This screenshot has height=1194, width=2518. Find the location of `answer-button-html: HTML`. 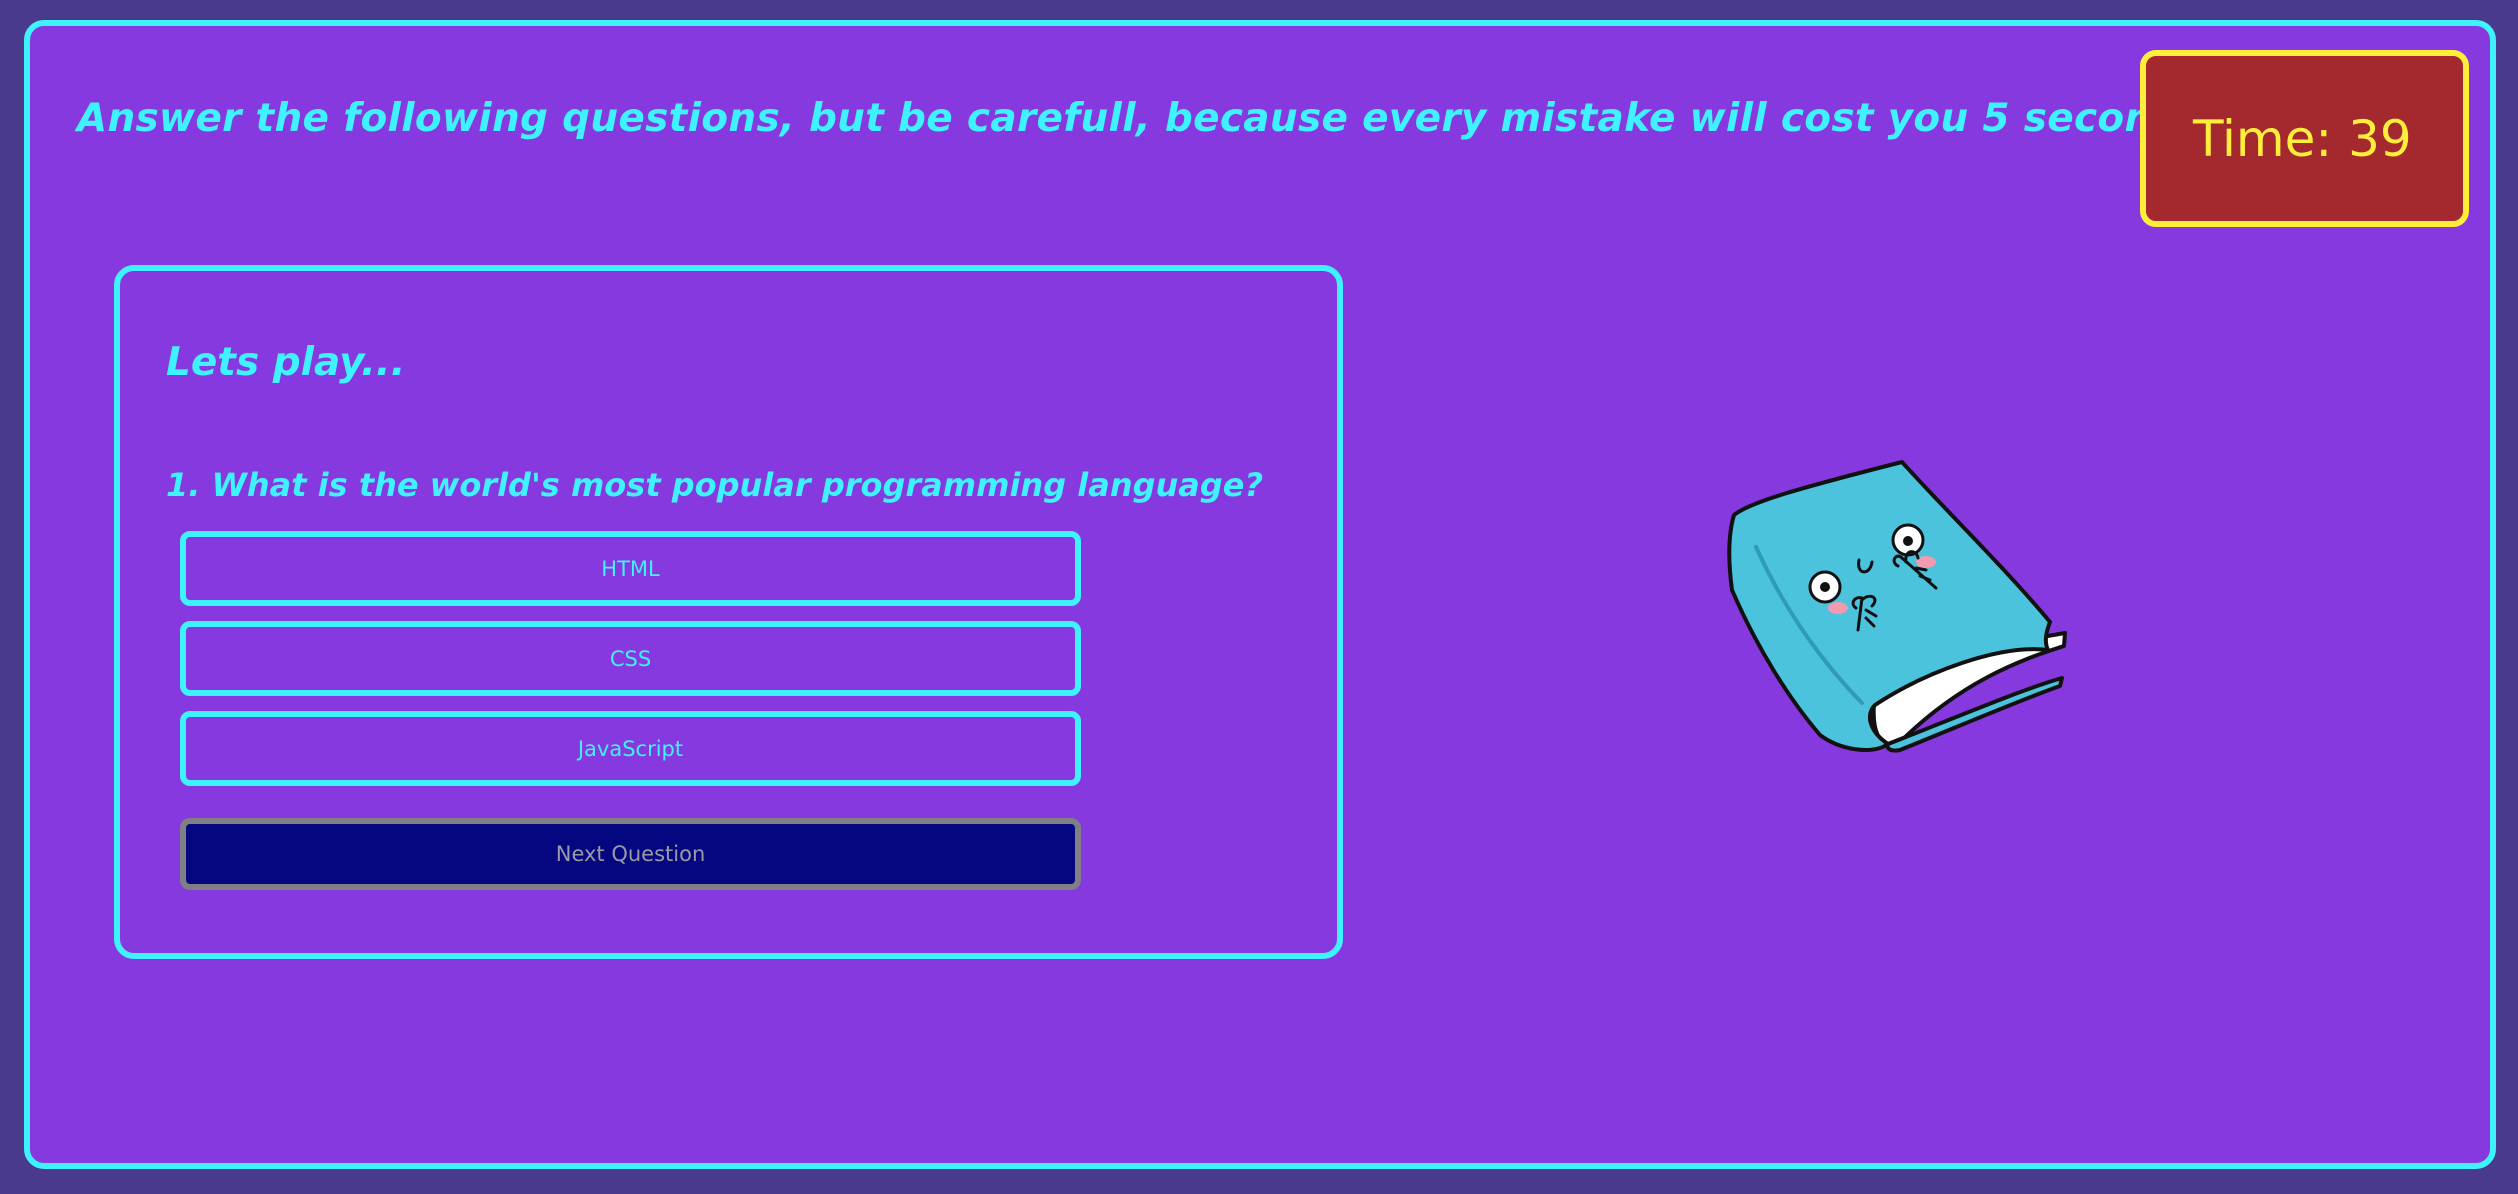

answer-button-html: HTML is located at coordinates (630, 568).